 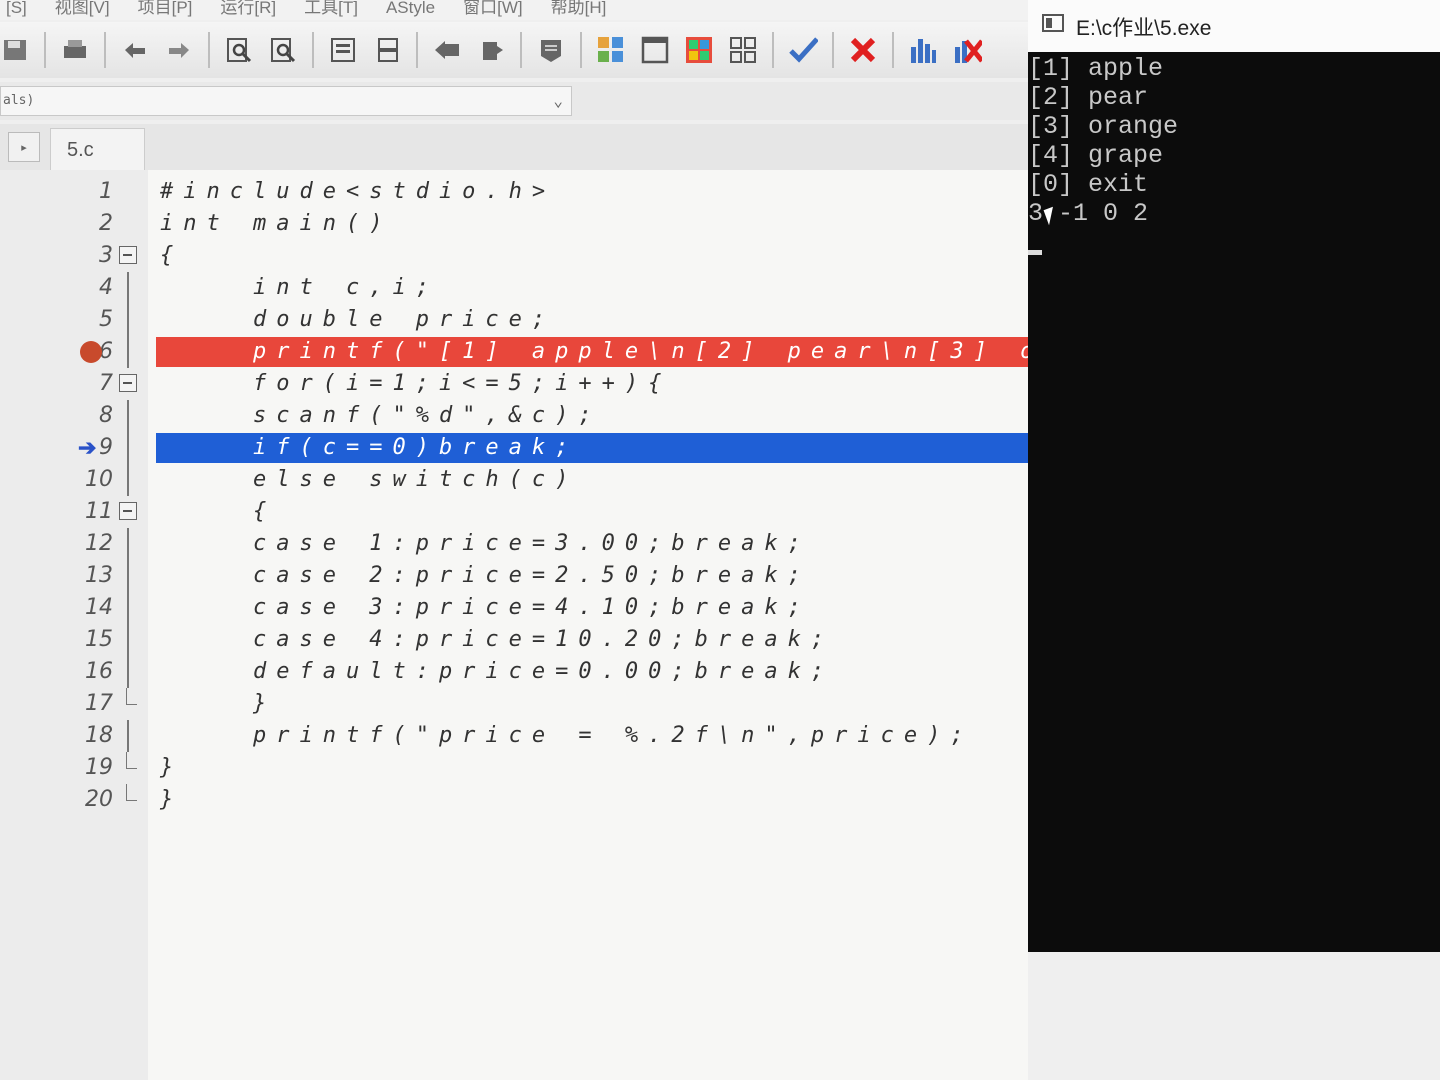 I want to click on code-line: 9 ➔ if(c==0)break;, so click(x=515, y=448).